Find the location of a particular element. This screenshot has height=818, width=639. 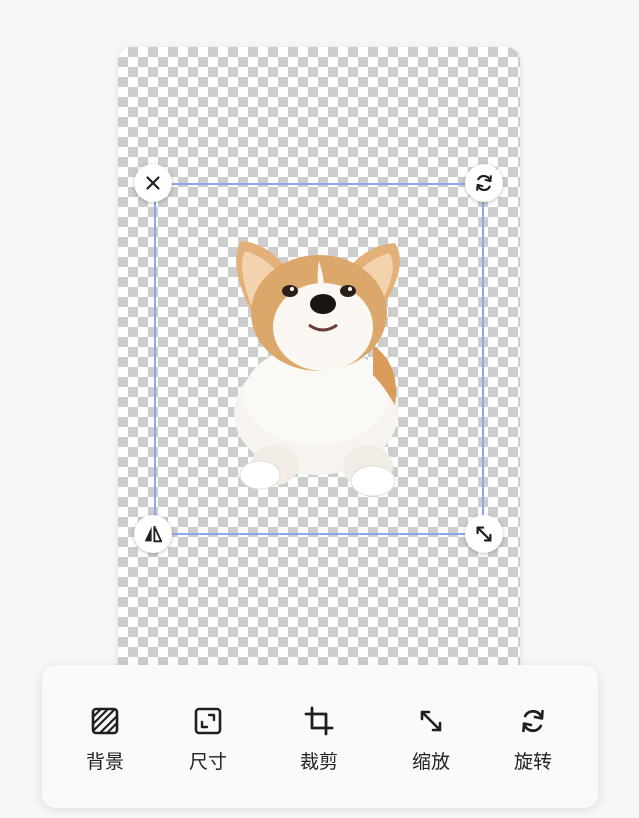

tool-crop-label: 裁剪 is located at coordinates (318, 762).